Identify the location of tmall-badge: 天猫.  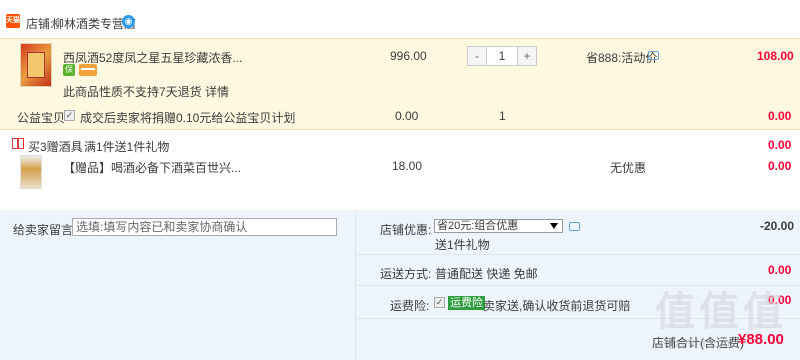
(13, 21).